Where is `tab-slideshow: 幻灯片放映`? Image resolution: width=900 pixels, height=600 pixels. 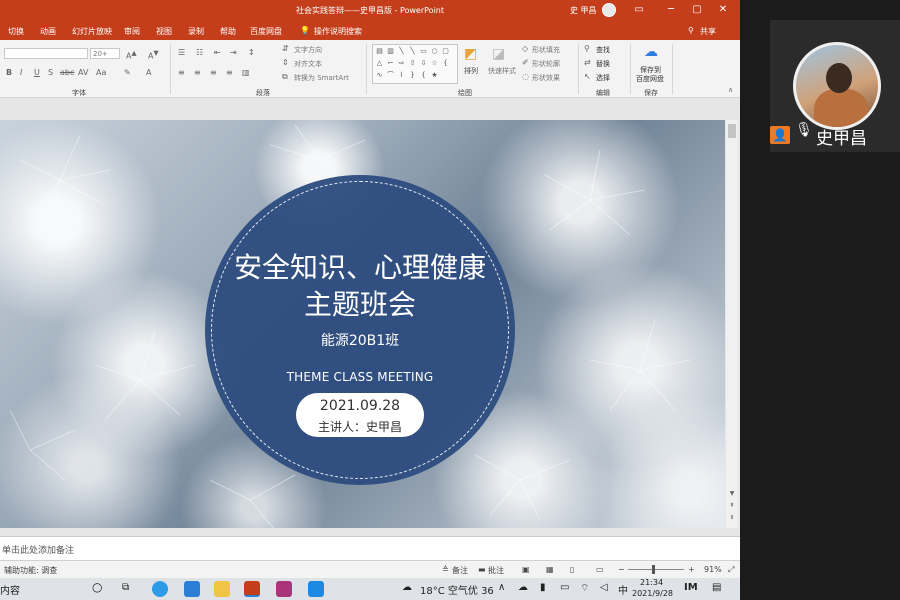 tab-slideshow: 幻灯片放映 is located at coordinates (92, 31).